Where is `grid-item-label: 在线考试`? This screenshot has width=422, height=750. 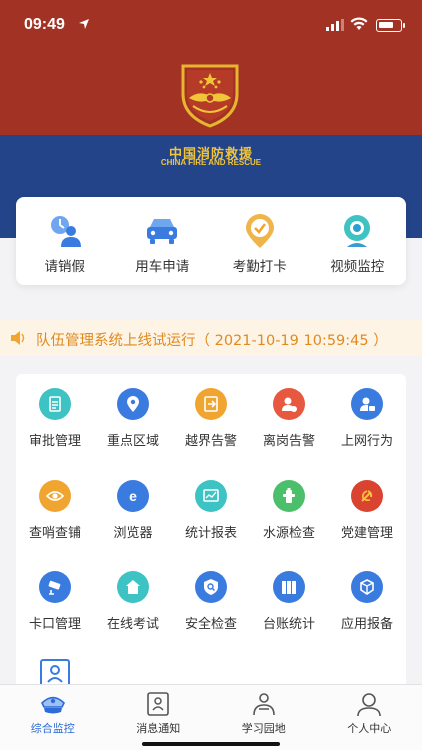 grid-item-label: 在线考试 is located at coordinates (132, 624).